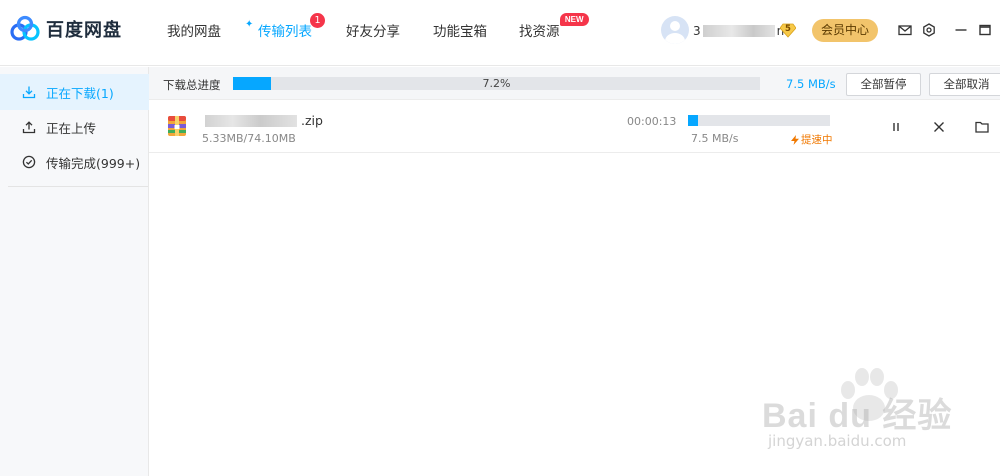 The height and width of the screenshot is (476, 1000). Describe the element at coordinates (652, 121) in the screenshot. I see `time-remaining: 00:00:13` at that location.